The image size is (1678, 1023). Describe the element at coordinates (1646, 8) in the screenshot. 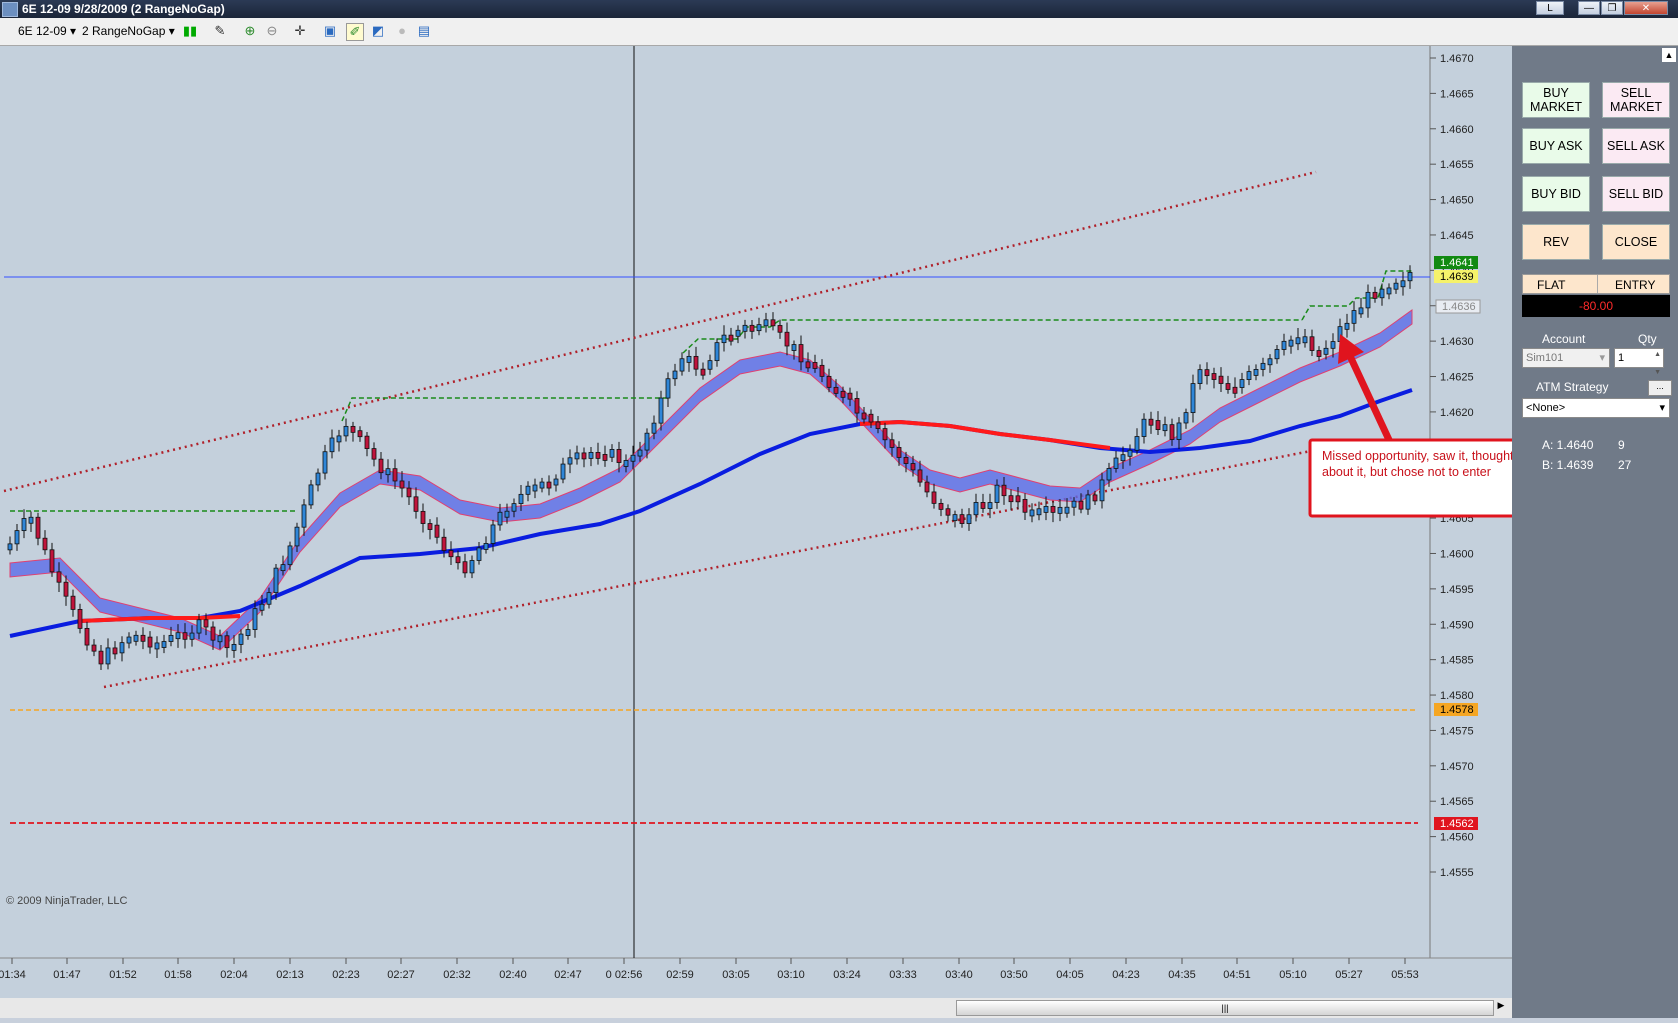

I see `close-window-button: ✕` at that location.